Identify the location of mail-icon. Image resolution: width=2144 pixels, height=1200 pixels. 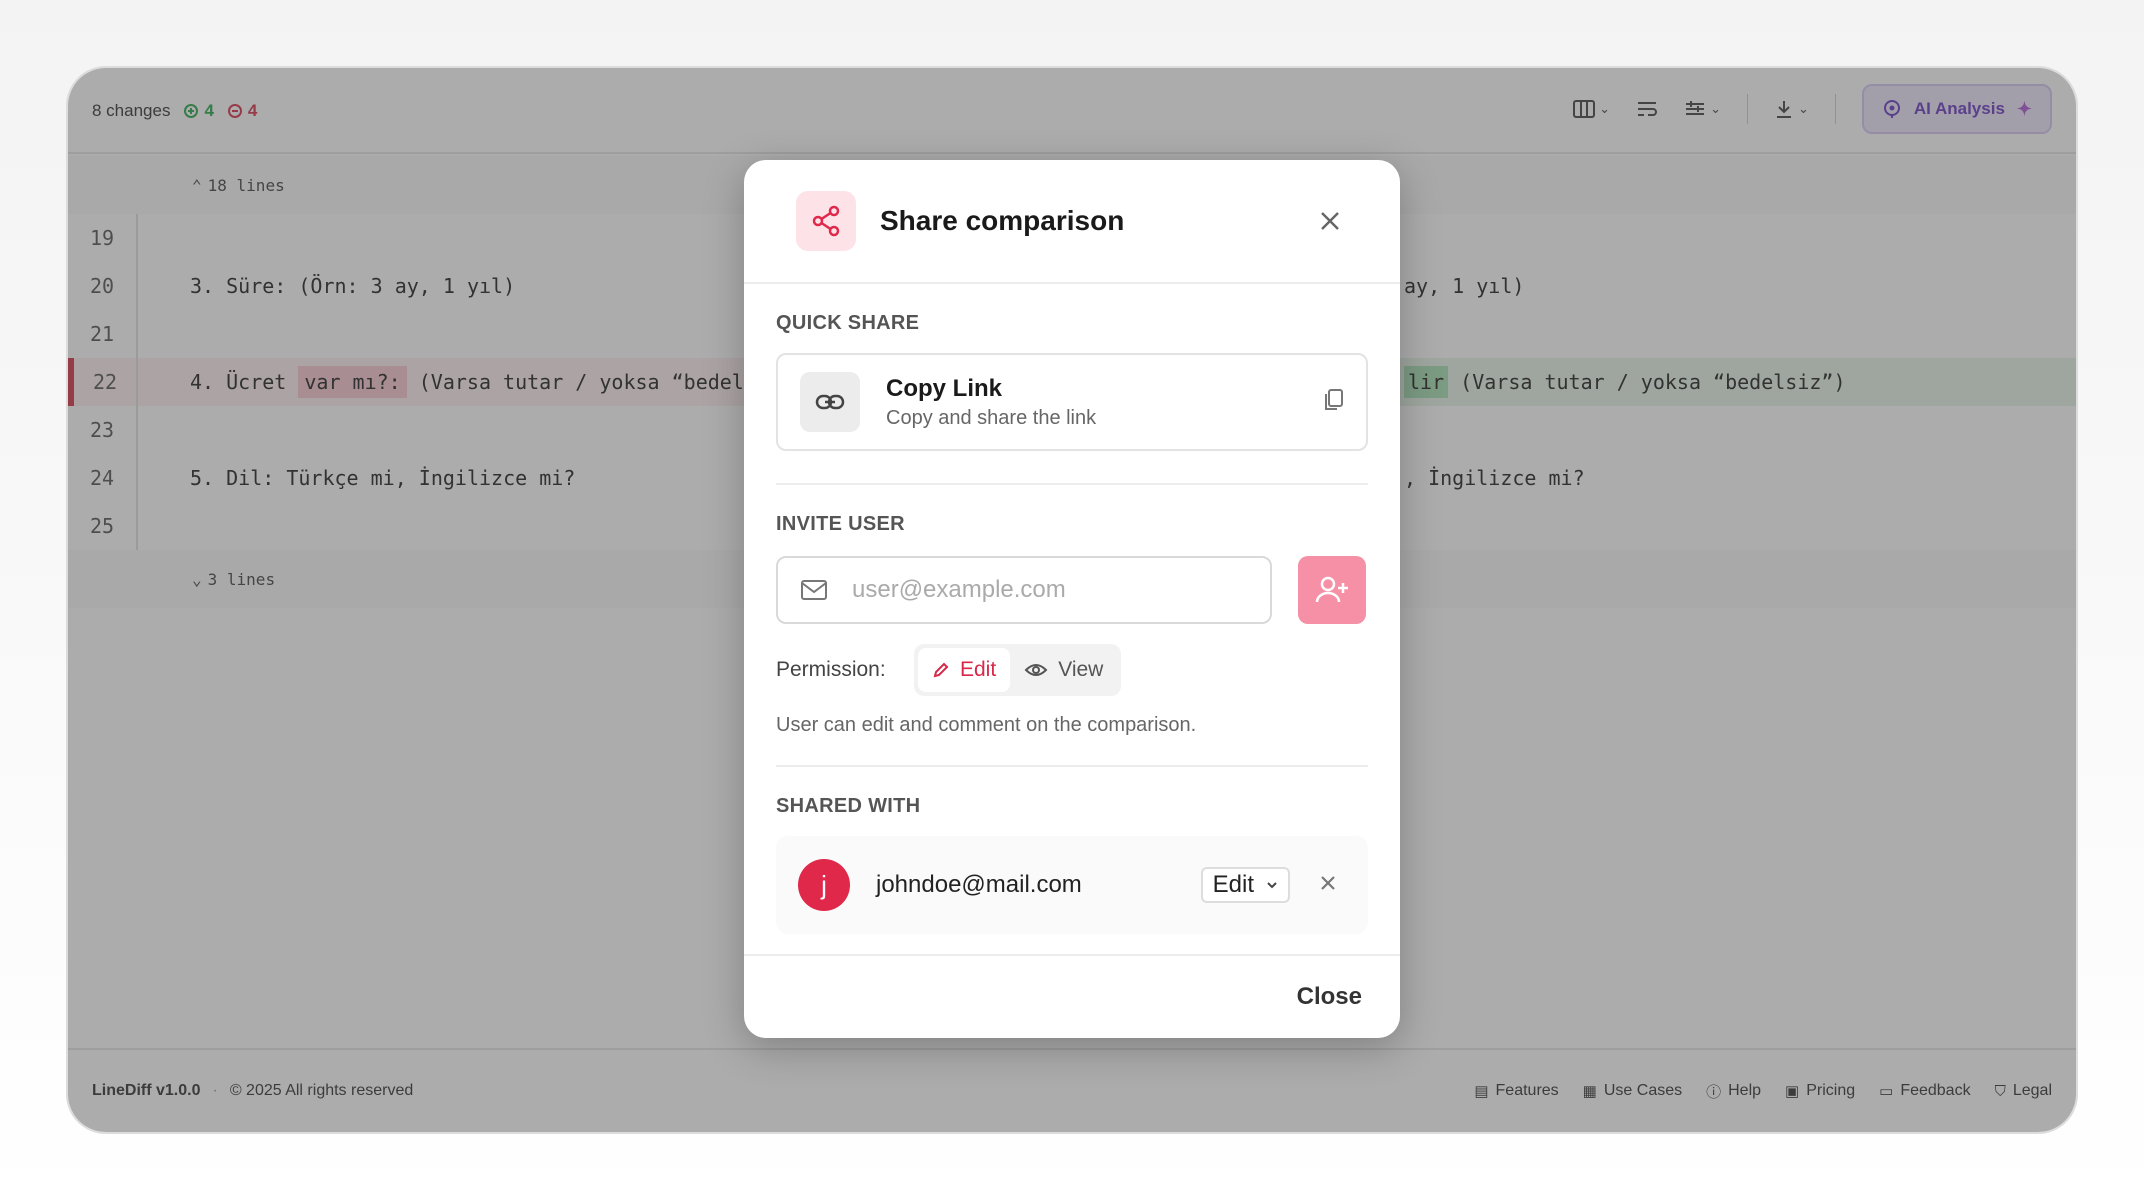
(814, 590).